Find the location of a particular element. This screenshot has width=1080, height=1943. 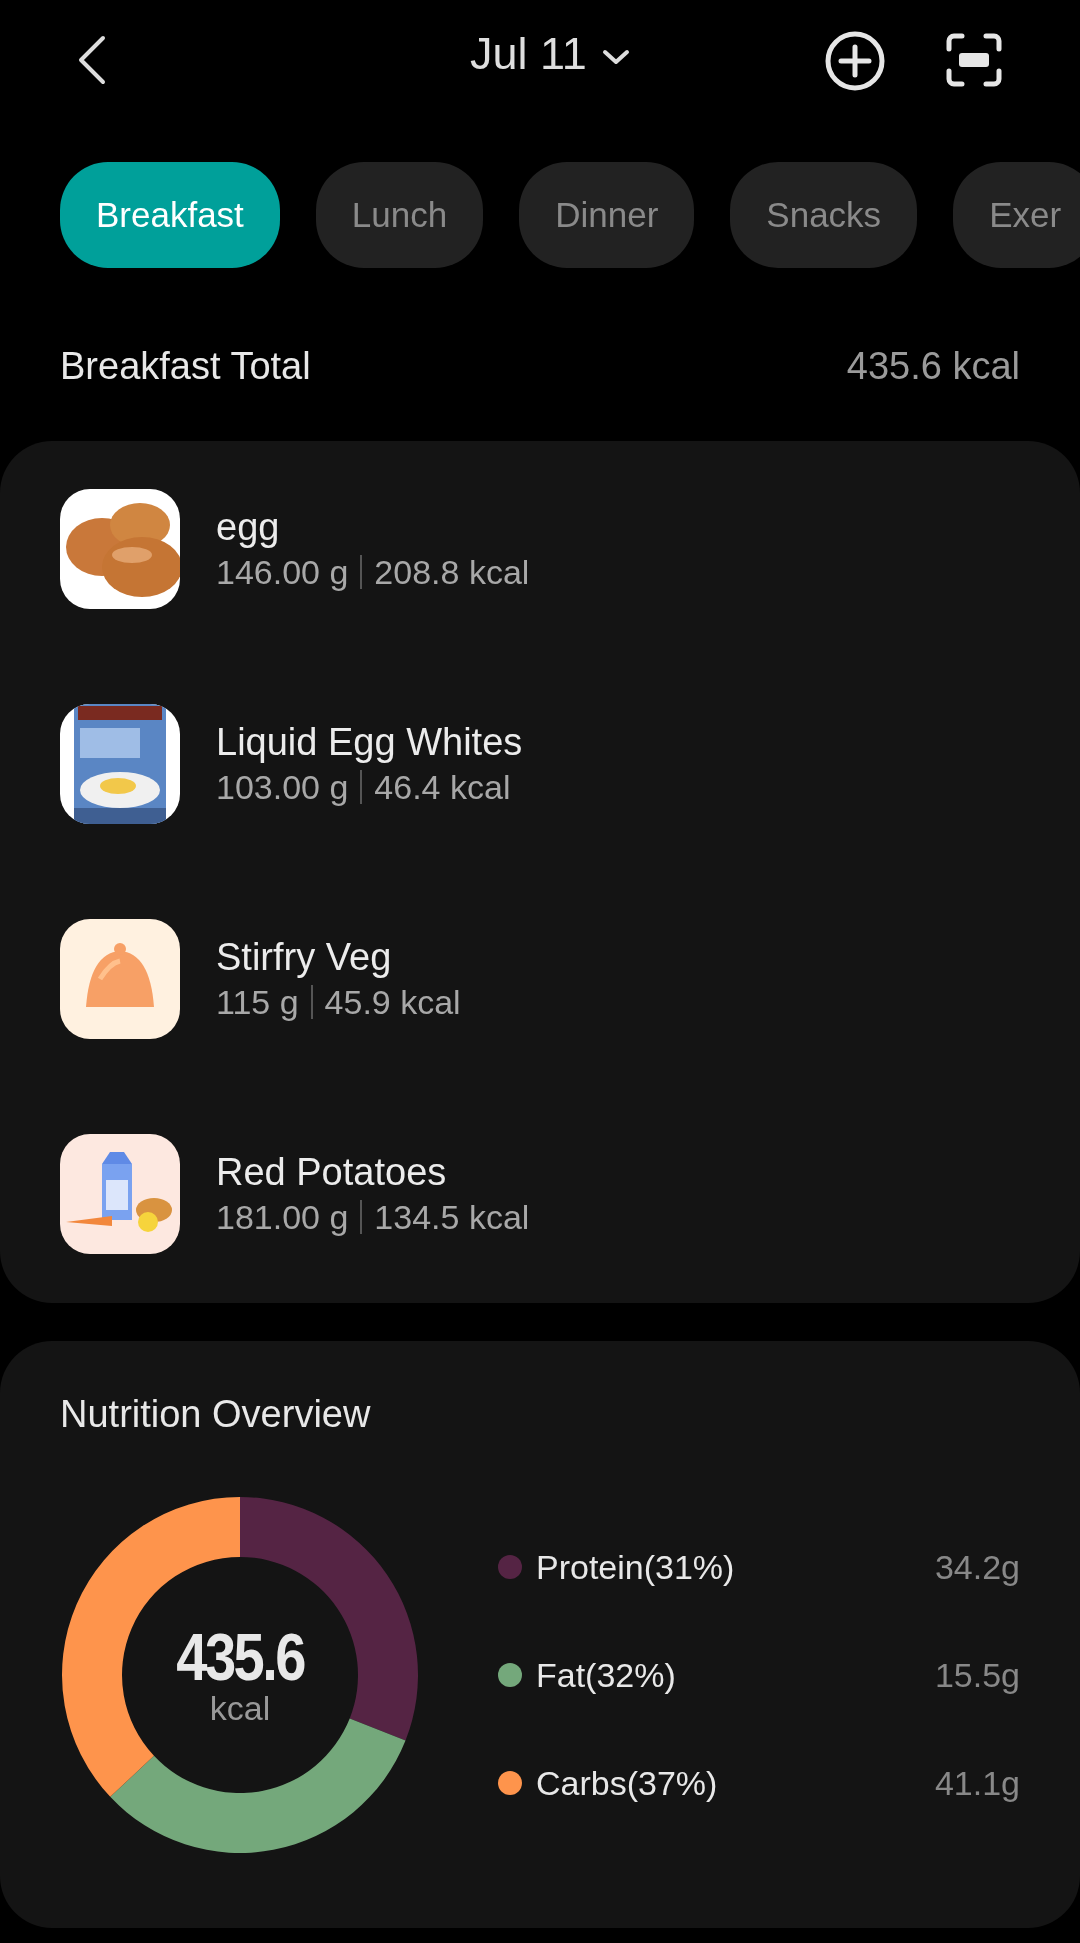

food-name: egg is located at coordinates (248, 527).